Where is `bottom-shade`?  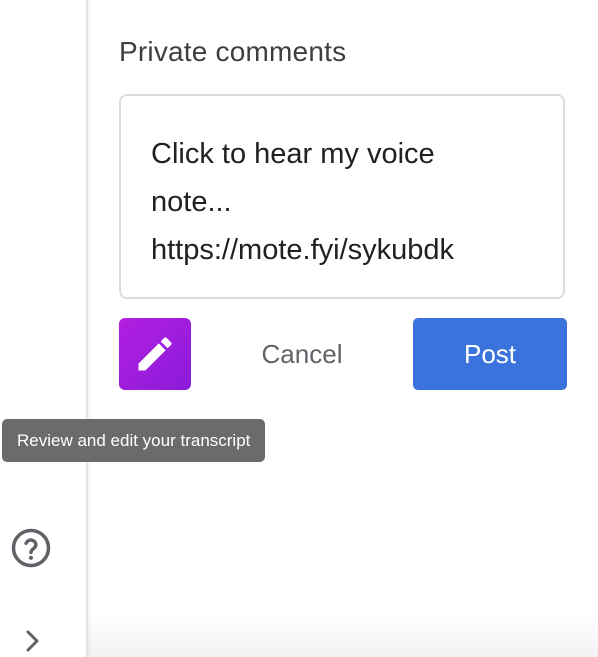 bottom-shade is located at coordinates (343, 637).